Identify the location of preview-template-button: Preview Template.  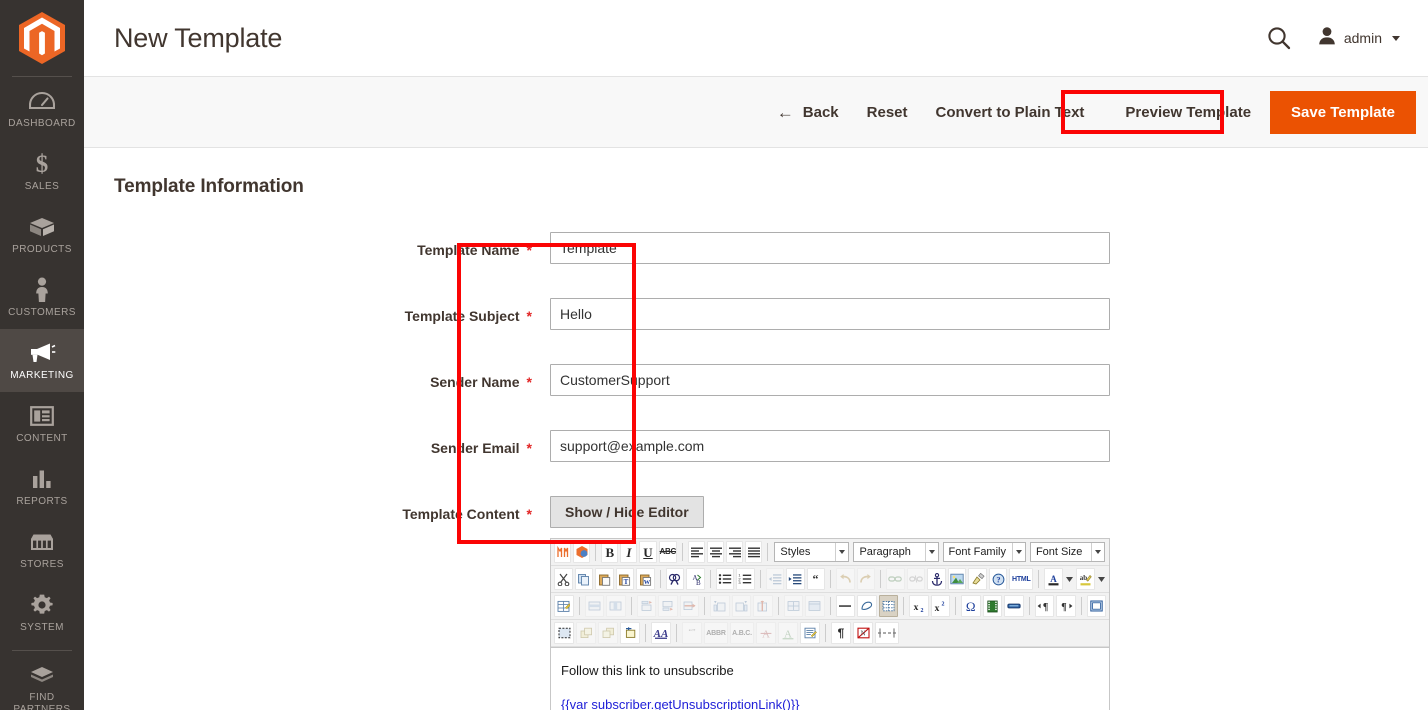
(1188, 112).